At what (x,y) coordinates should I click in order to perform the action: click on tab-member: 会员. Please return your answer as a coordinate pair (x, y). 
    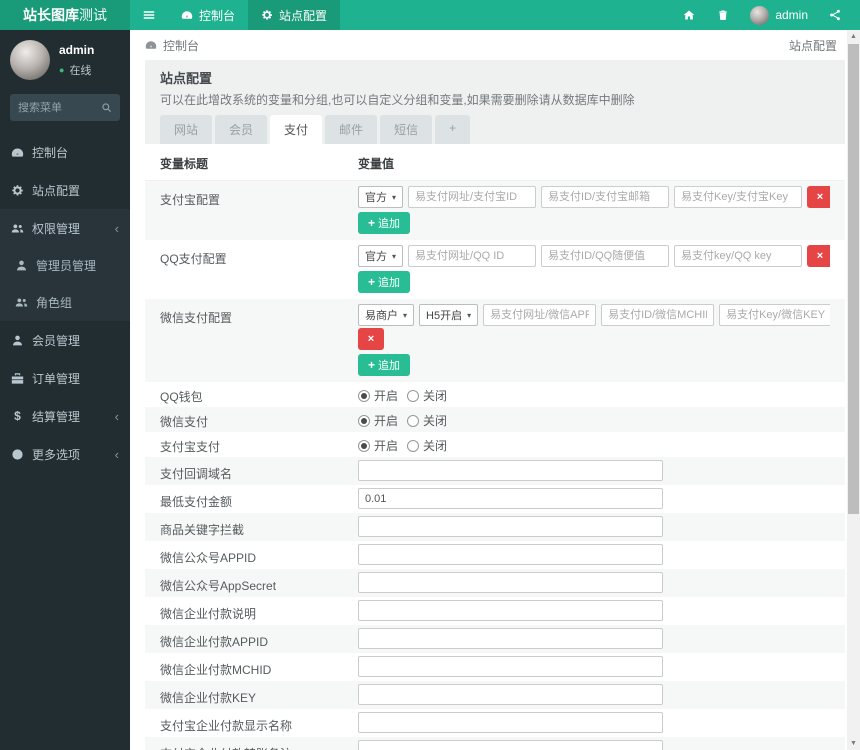
    Looking at the image, I should click on (241, 129).